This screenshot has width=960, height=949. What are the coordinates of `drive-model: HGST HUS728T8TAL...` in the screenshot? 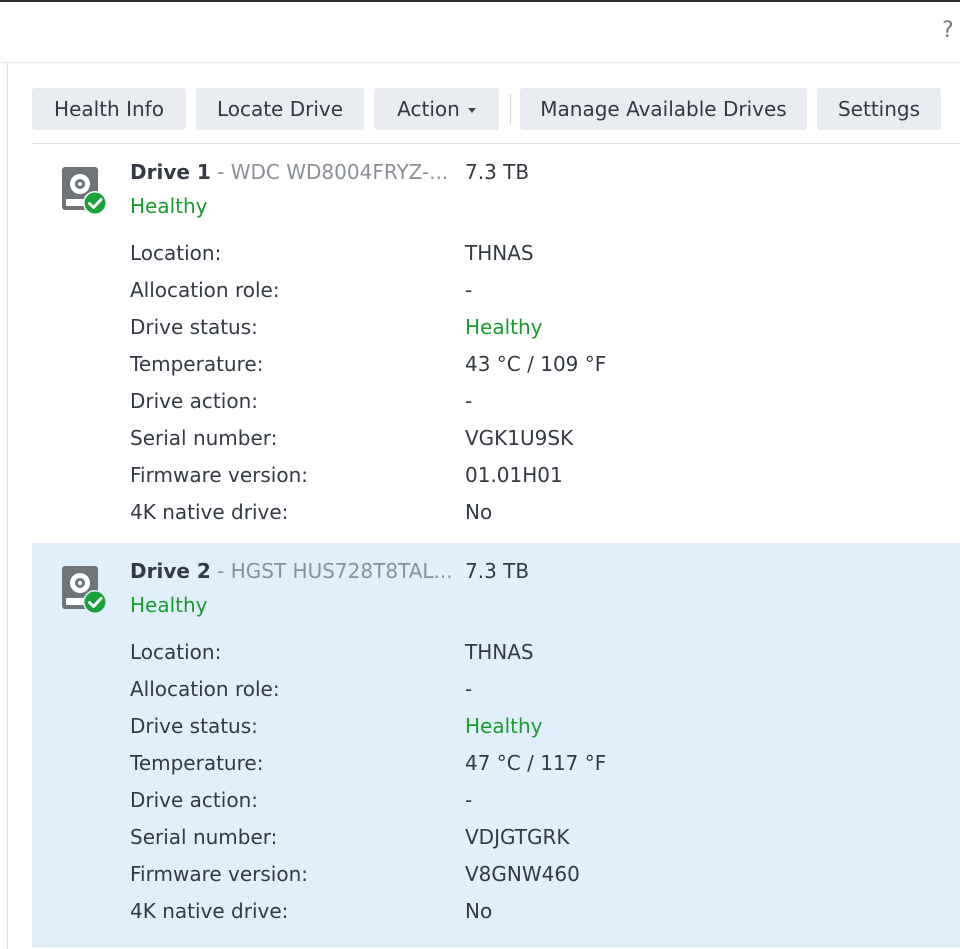 It's located at (341, 571).